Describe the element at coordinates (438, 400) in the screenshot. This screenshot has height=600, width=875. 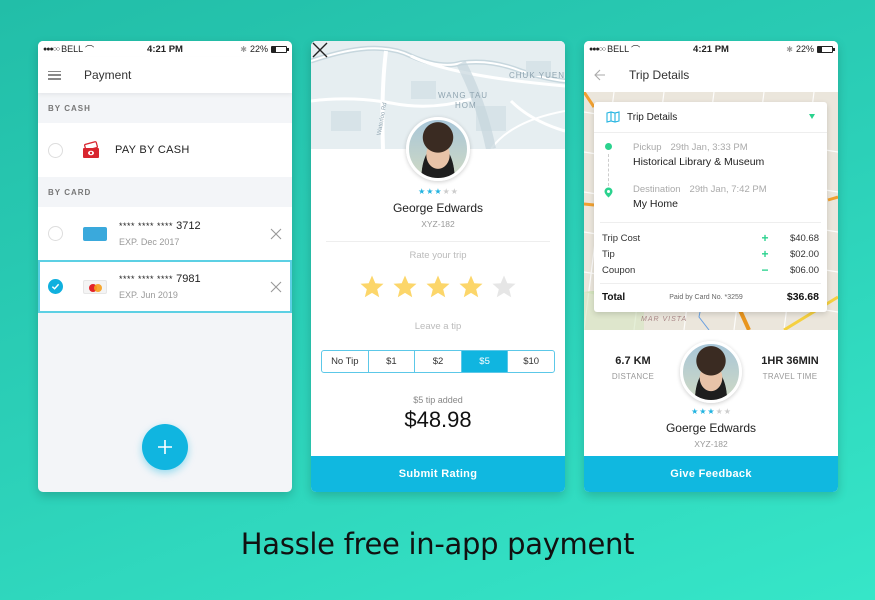
I see `tip-added-text: $5 tip added` at that location.